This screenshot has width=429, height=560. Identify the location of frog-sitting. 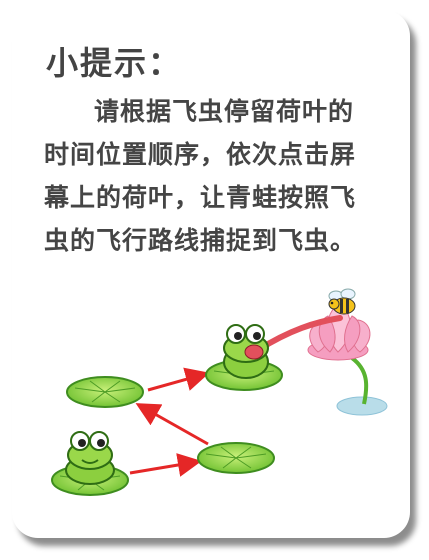
(90, 458).